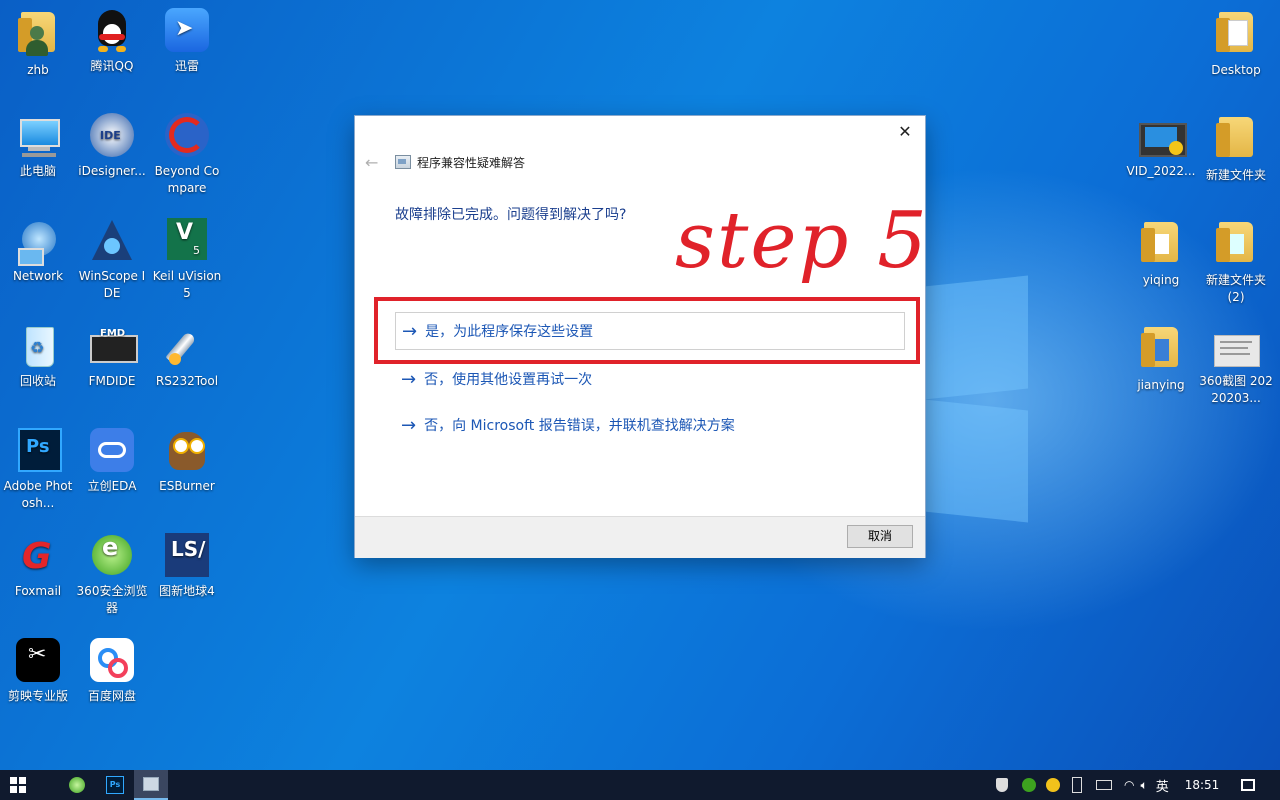 The image size is (1280, 800). What do you see at coordinates (1236, 262) in the screenshot?
I see `desktop-icon-new-folder-2: 新建文件夹 (2)` at bounding box center [1236, 262].